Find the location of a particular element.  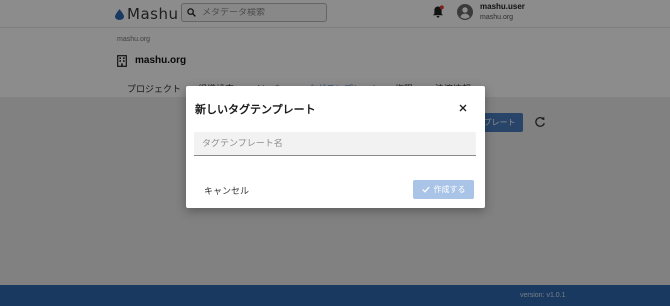

create-button: 作成する is located at coordinates (443, 189).